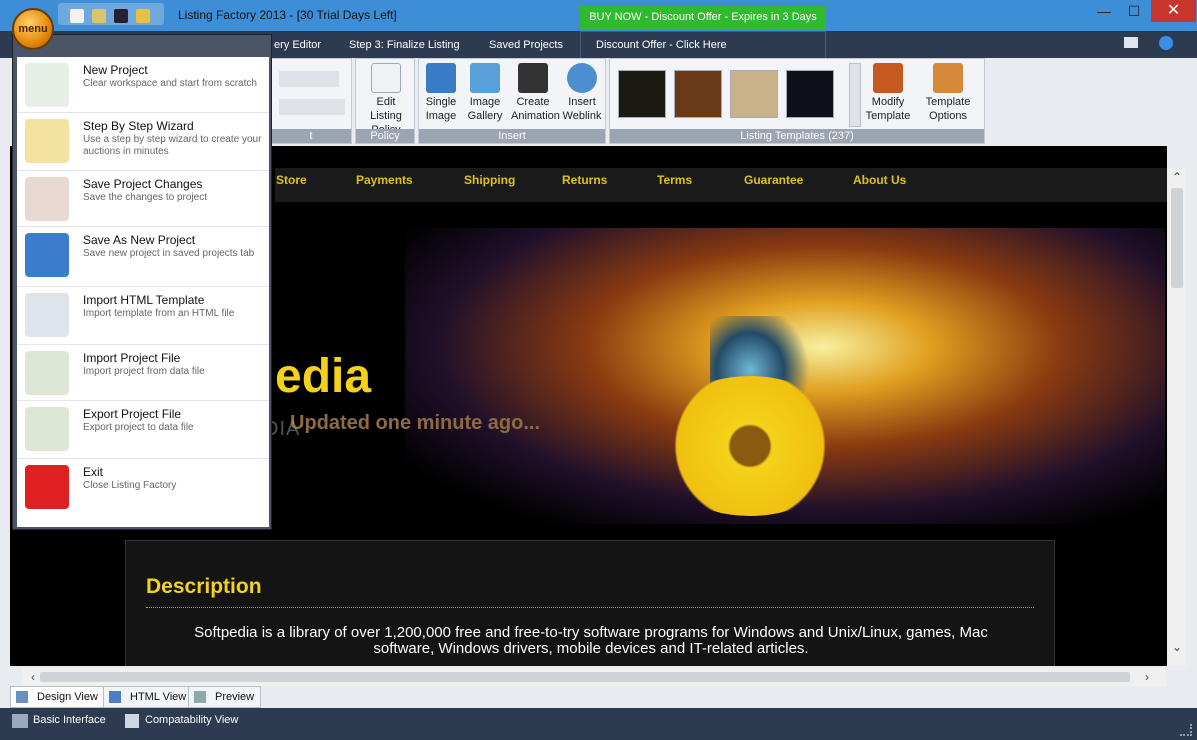 The height and width of the screenshot is (740, 1197). What do you see at coordinates (797, 136) in the screenshot?
I see `templates-group-label: Listing Templates (237)` at bounding box center [797, 136].